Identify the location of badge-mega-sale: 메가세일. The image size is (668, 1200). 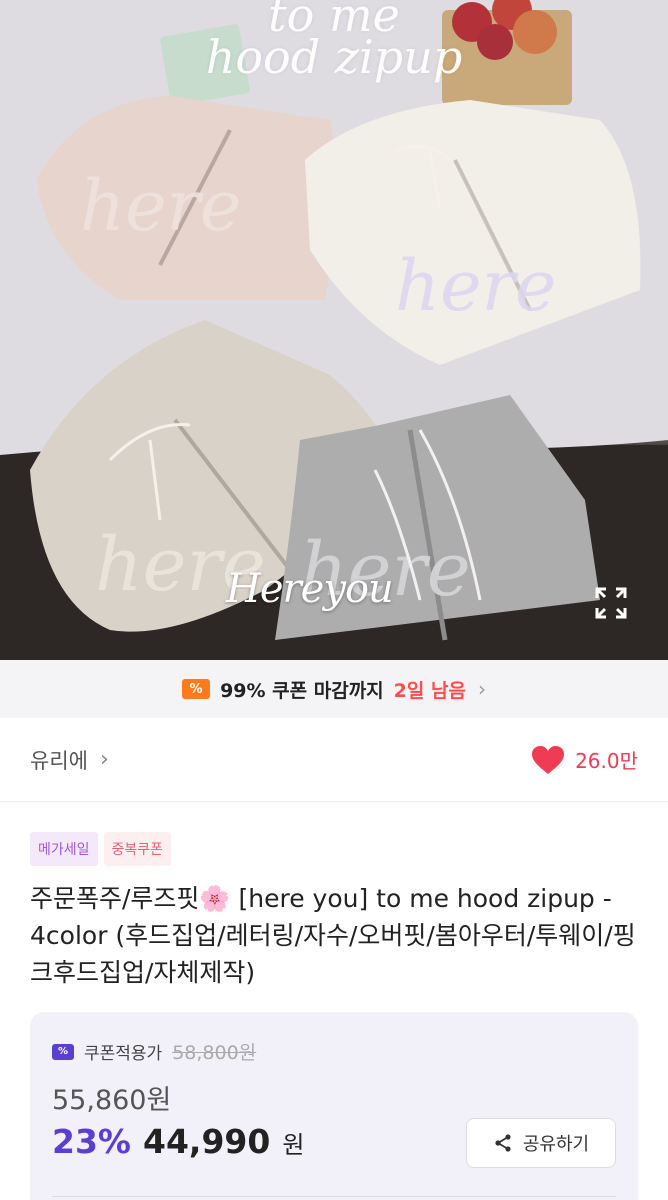
(64, 849).